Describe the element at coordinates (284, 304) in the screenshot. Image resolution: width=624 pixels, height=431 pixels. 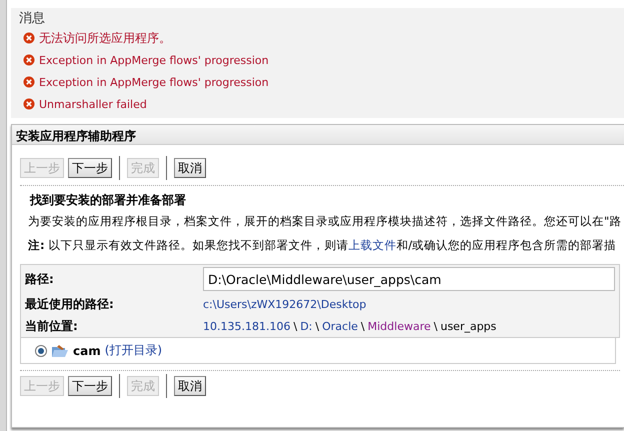
I see `recent-path-link: c:\Users\zWX192672\Desktop` at that location.